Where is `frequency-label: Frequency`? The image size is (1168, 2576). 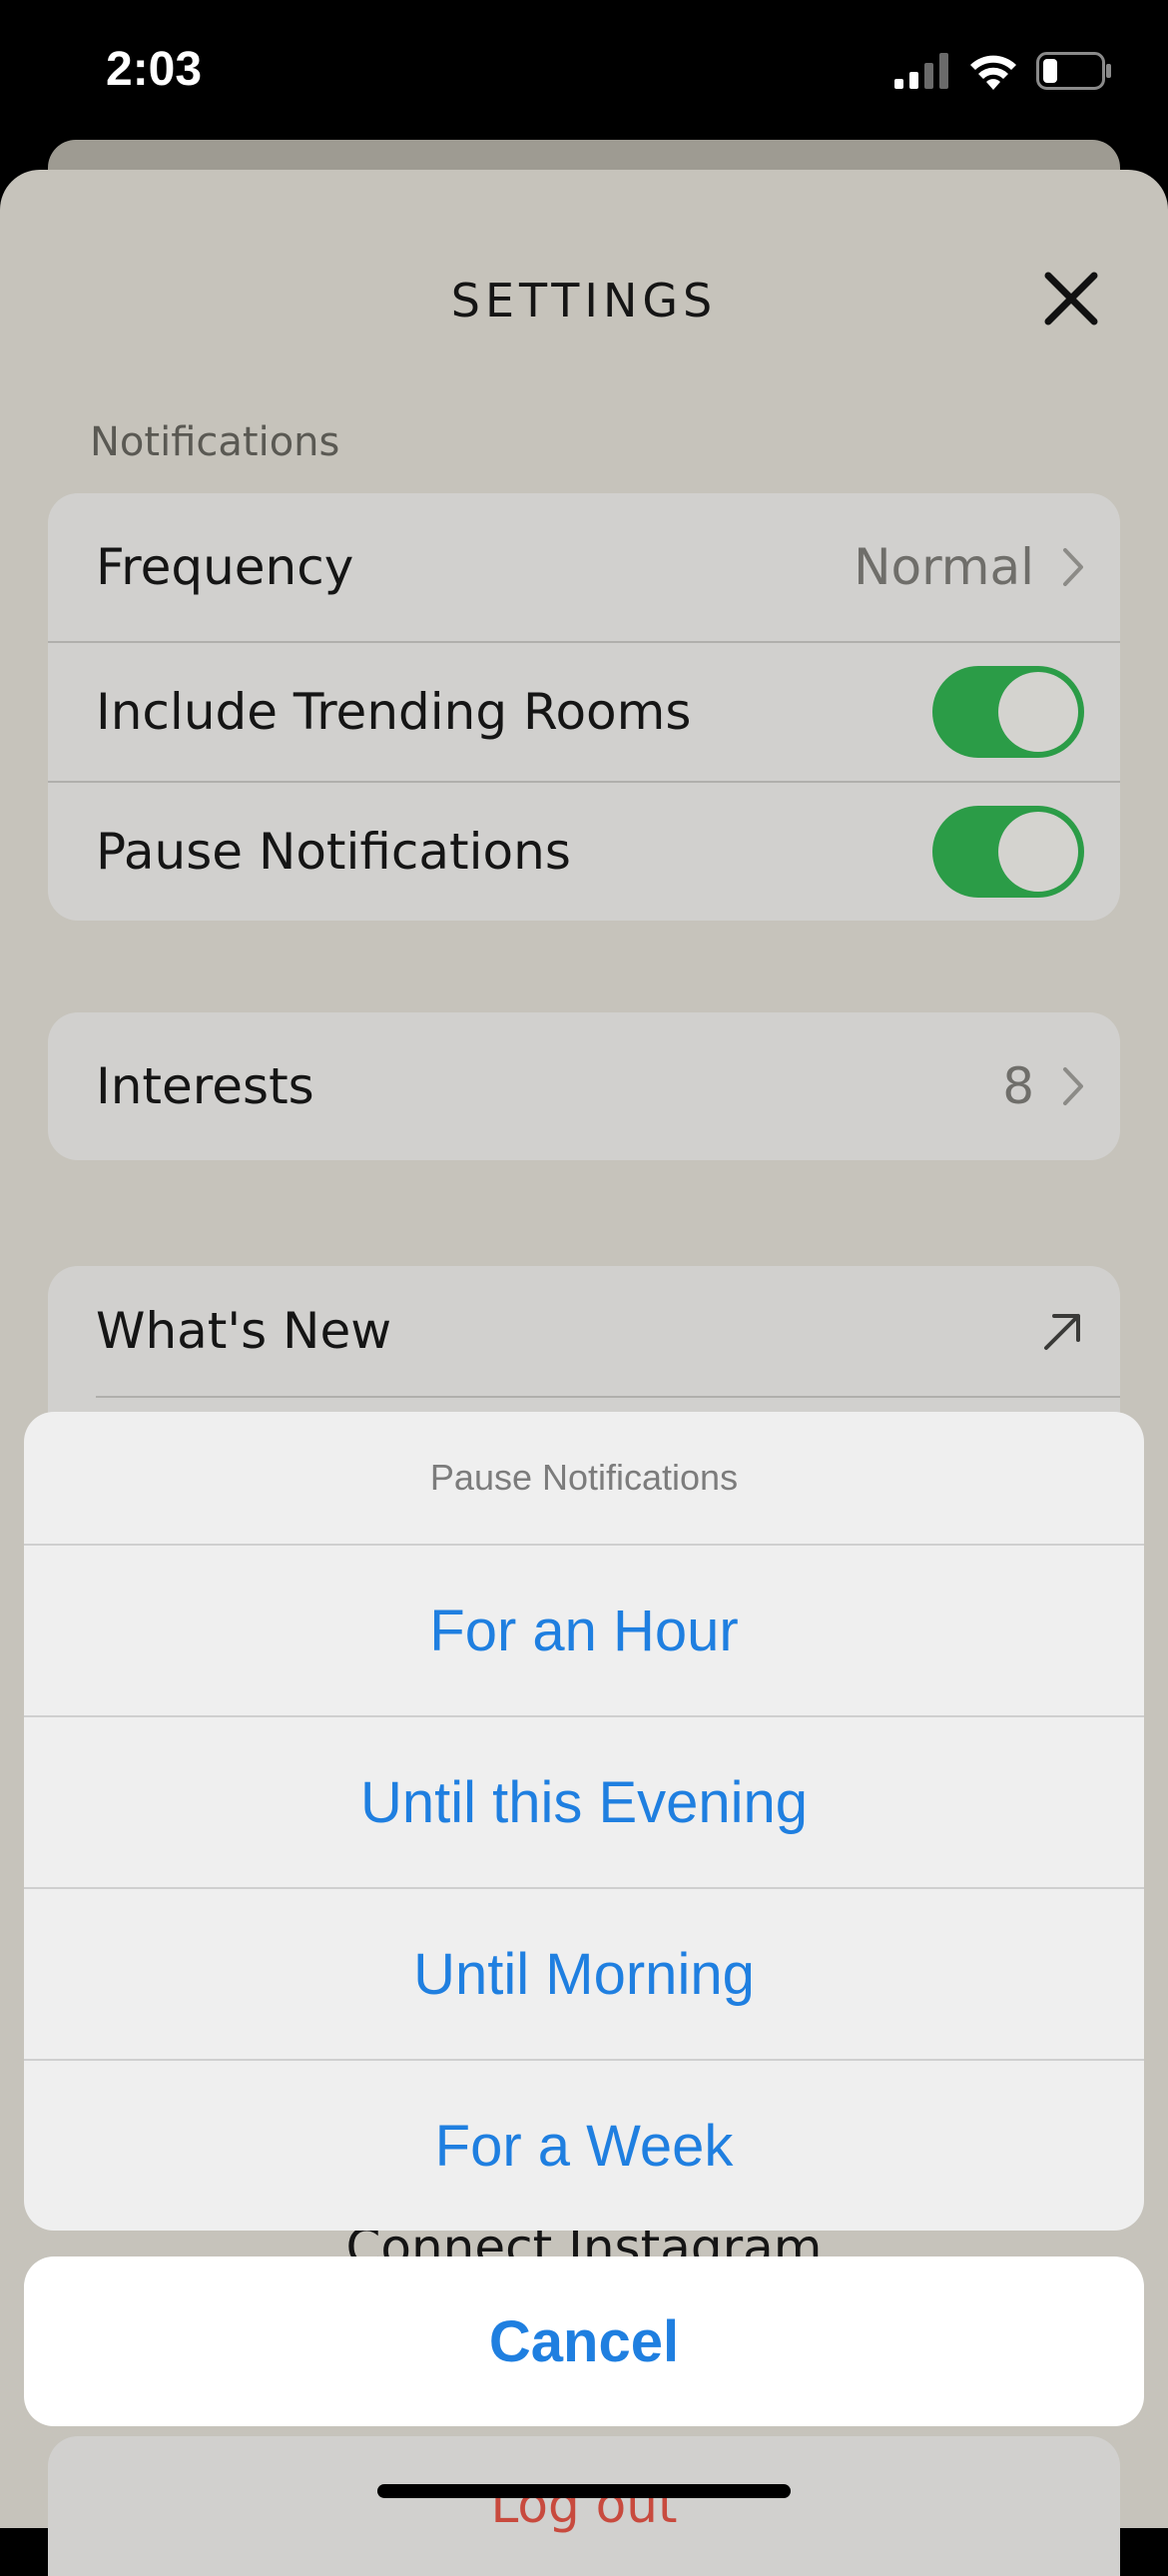 frequency-label: Frequency is located at coordinates (225, 567).